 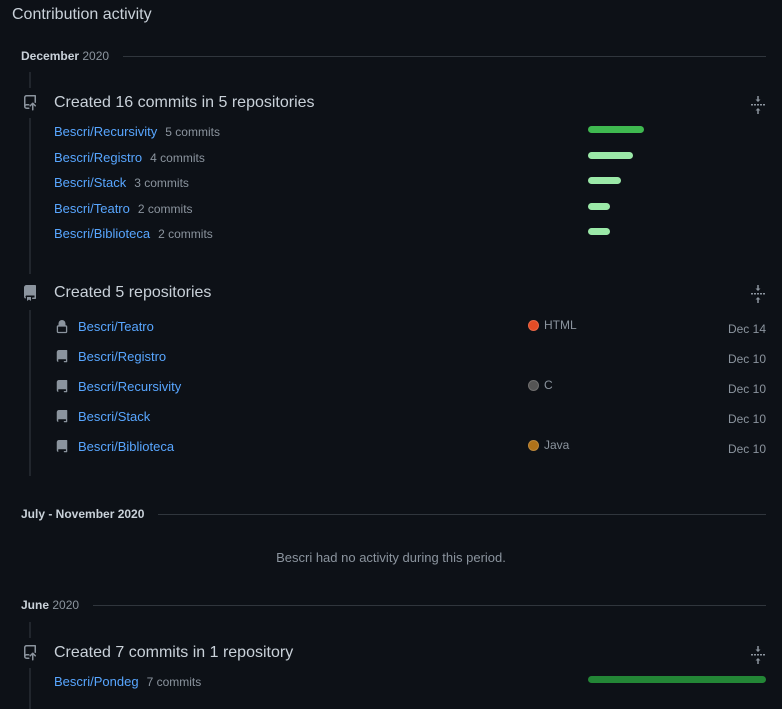 I want to click on period-month: June, so click(x=35, y=605).